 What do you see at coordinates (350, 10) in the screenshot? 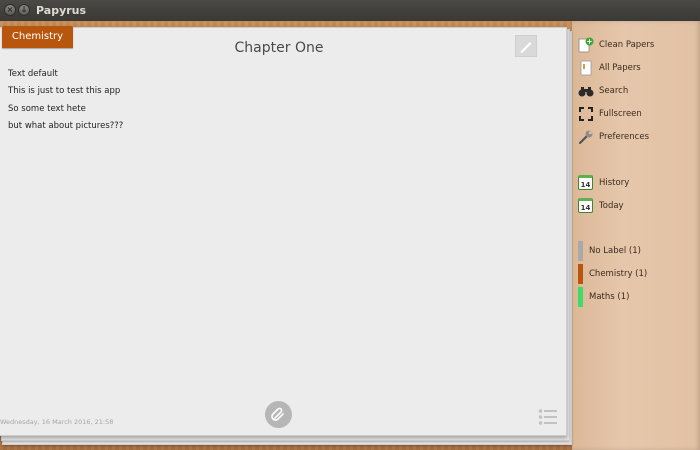
I see `title-bar: × ↓ Papyrus` at bounding box center [350, 10].